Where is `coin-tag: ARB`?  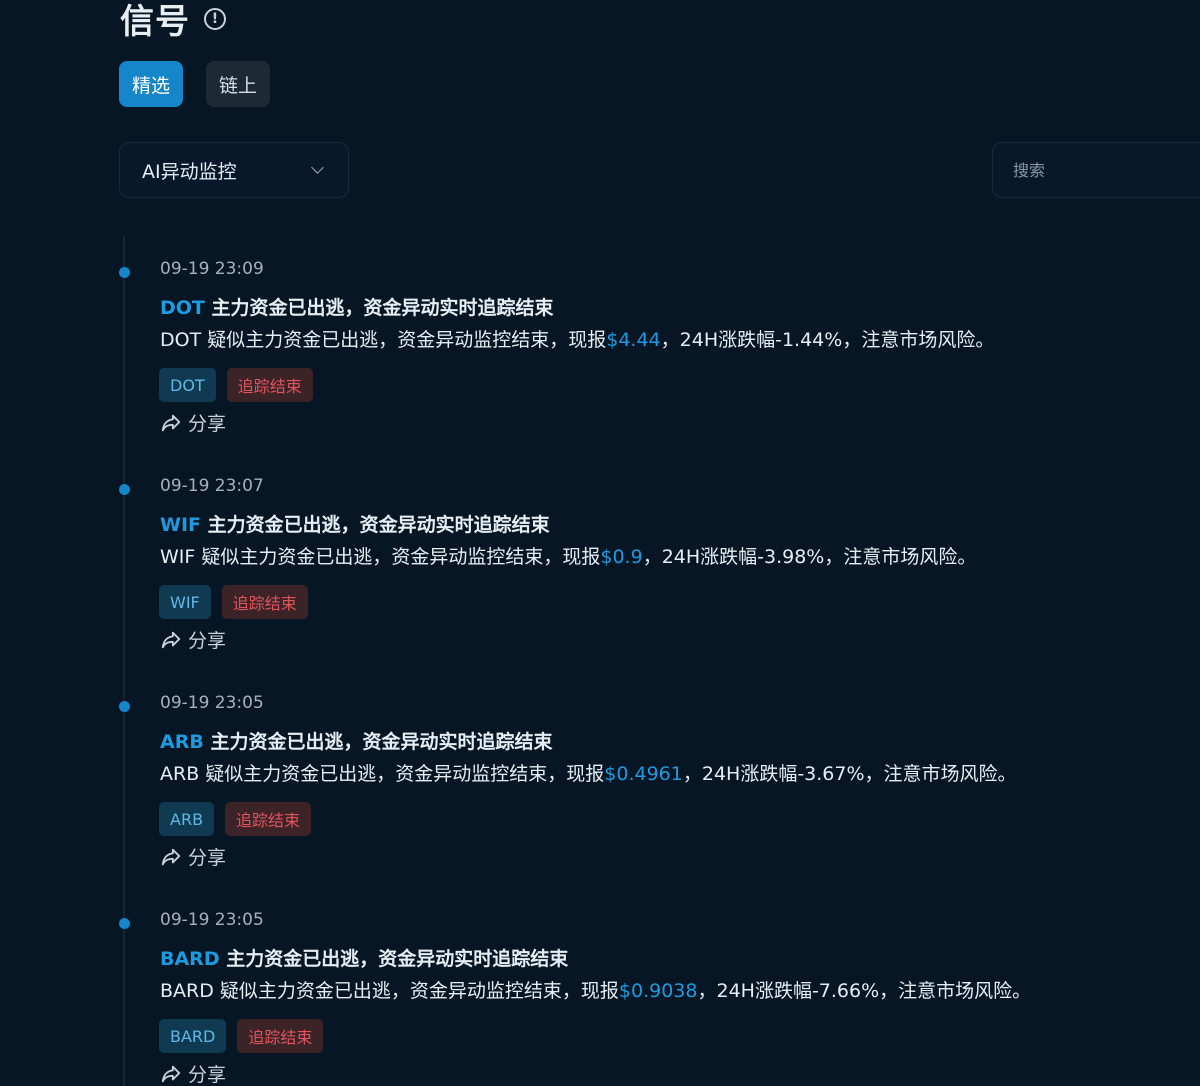
coin-tag: ARB is located at coordinates (187, 819).